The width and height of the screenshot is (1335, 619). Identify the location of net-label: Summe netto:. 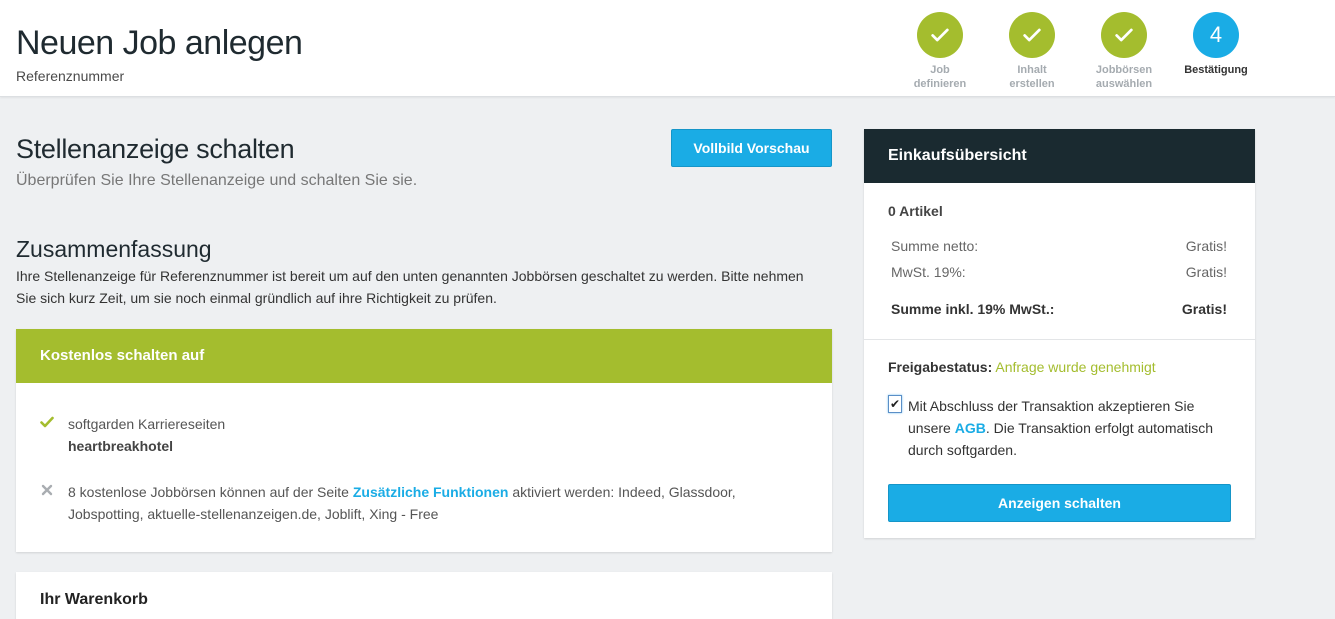
(935, 246).